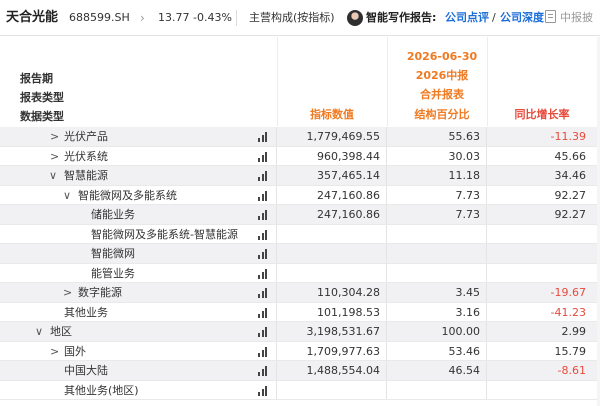 The height and width of the screenshot is (406, 600). What do you see at coordinates (543, 331) in the screenshot?
I see `cell-yoy: 2.99` at bounding box center [543, 331].